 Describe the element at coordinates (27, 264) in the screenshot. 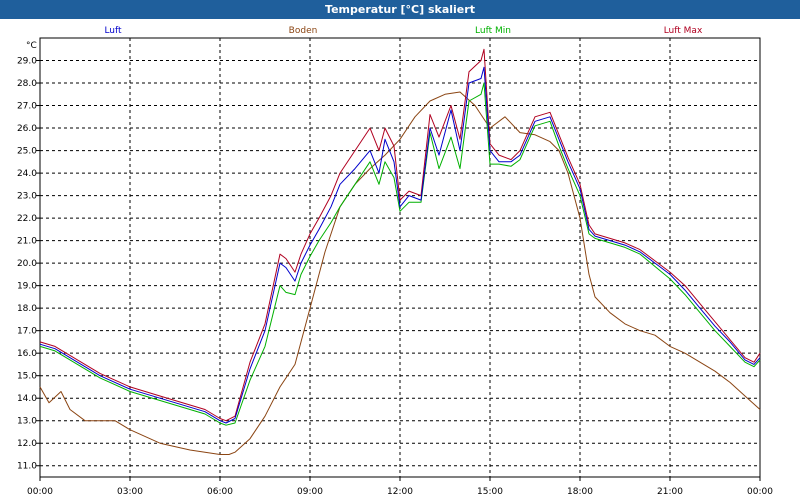

I see `y-tick-label: 20.0` at that location.